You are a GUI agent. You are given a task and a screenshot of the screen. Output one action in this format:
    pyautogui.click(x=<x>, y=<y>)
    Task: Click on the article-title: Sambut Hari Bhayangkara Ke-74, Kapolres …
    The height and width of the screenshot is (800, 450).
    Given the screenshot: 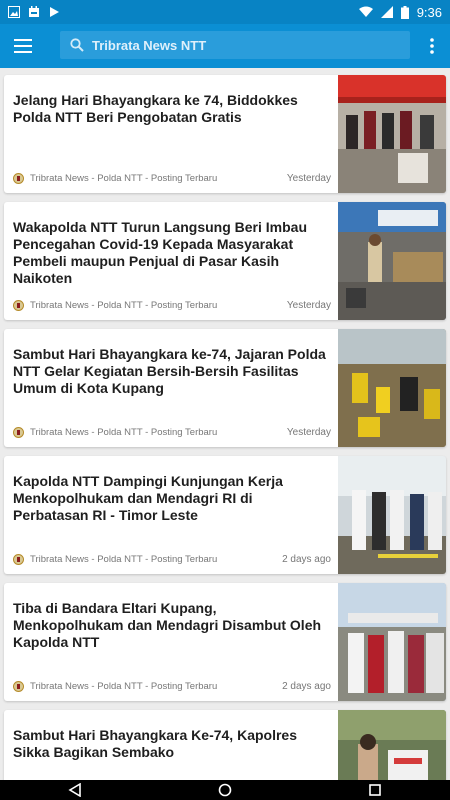 What is the action you would take?
    pyautogui.click(x=155, y=743)
    